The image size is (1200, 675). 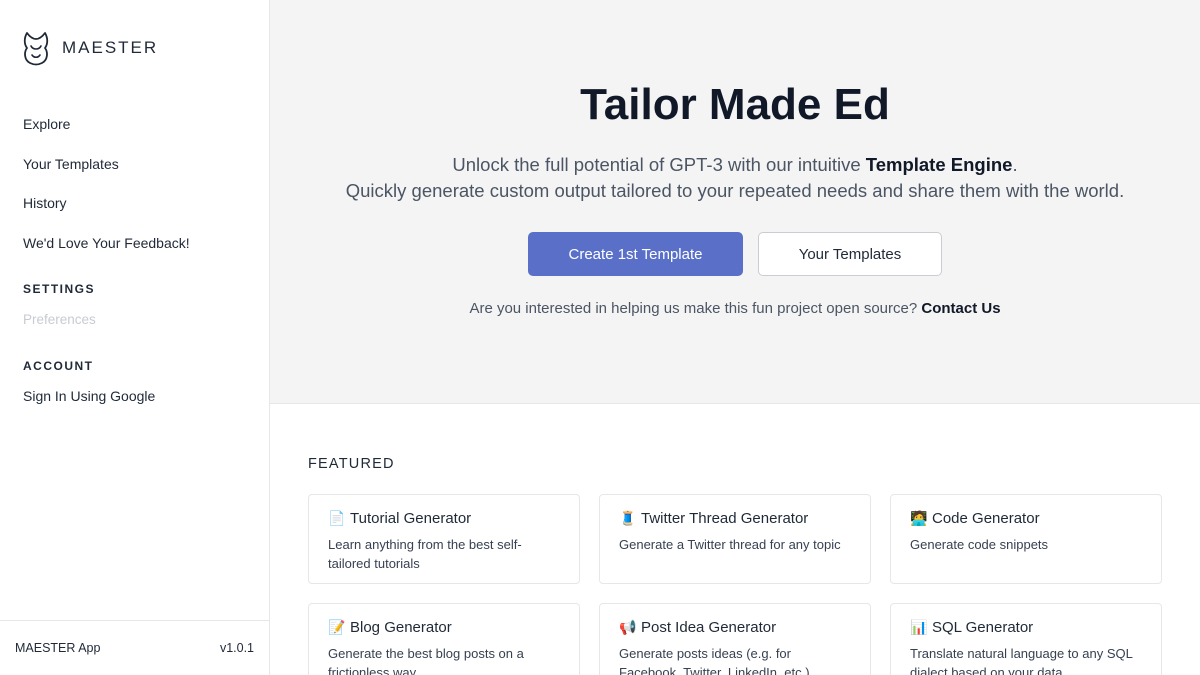 What do you see at coordinates (401, 627) in the screenshot?
I see `card-title: Blog Generator` at bounding box center [401, 627].